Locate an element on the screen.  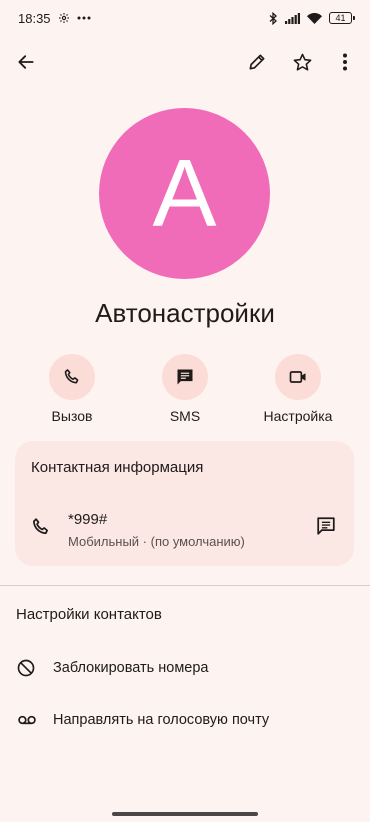
sms-action-label: SMS is located at coordinates (185, 416).